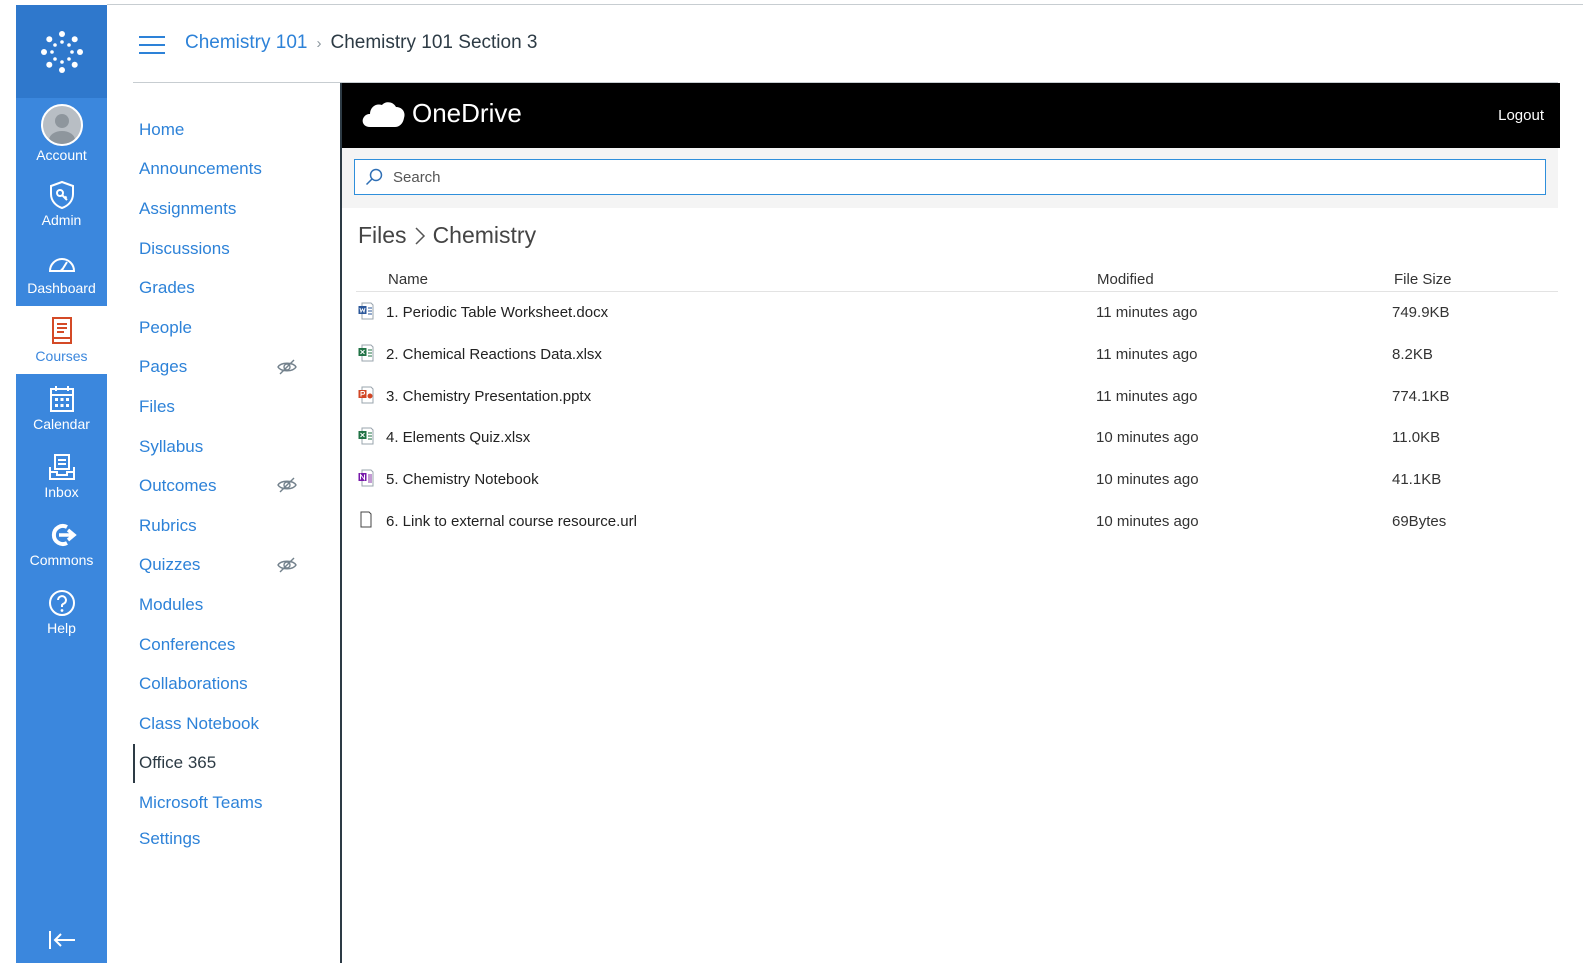  What do you see at coordinates (845, 4) in the screenshot?
I see `top-border` at bounding box center [845, 4].